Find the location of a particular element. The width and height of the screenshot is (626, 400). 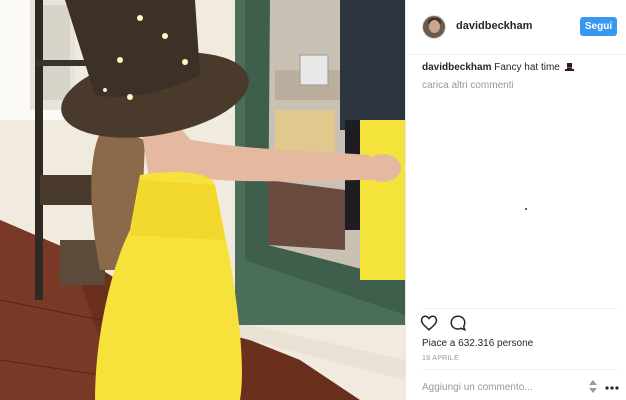

caption-username: davidbeckham is located at coordinates (456, 67).